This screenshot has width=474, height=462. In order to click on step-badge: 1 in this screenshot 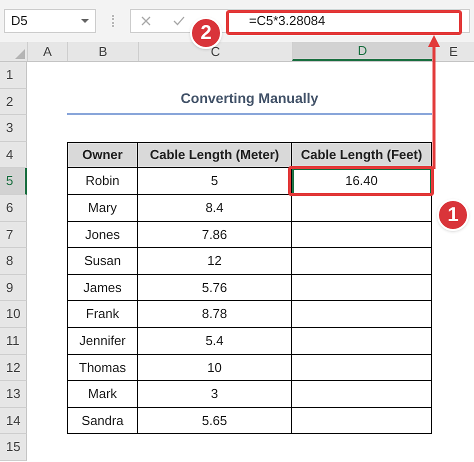, I will do `click(453, 215)`.